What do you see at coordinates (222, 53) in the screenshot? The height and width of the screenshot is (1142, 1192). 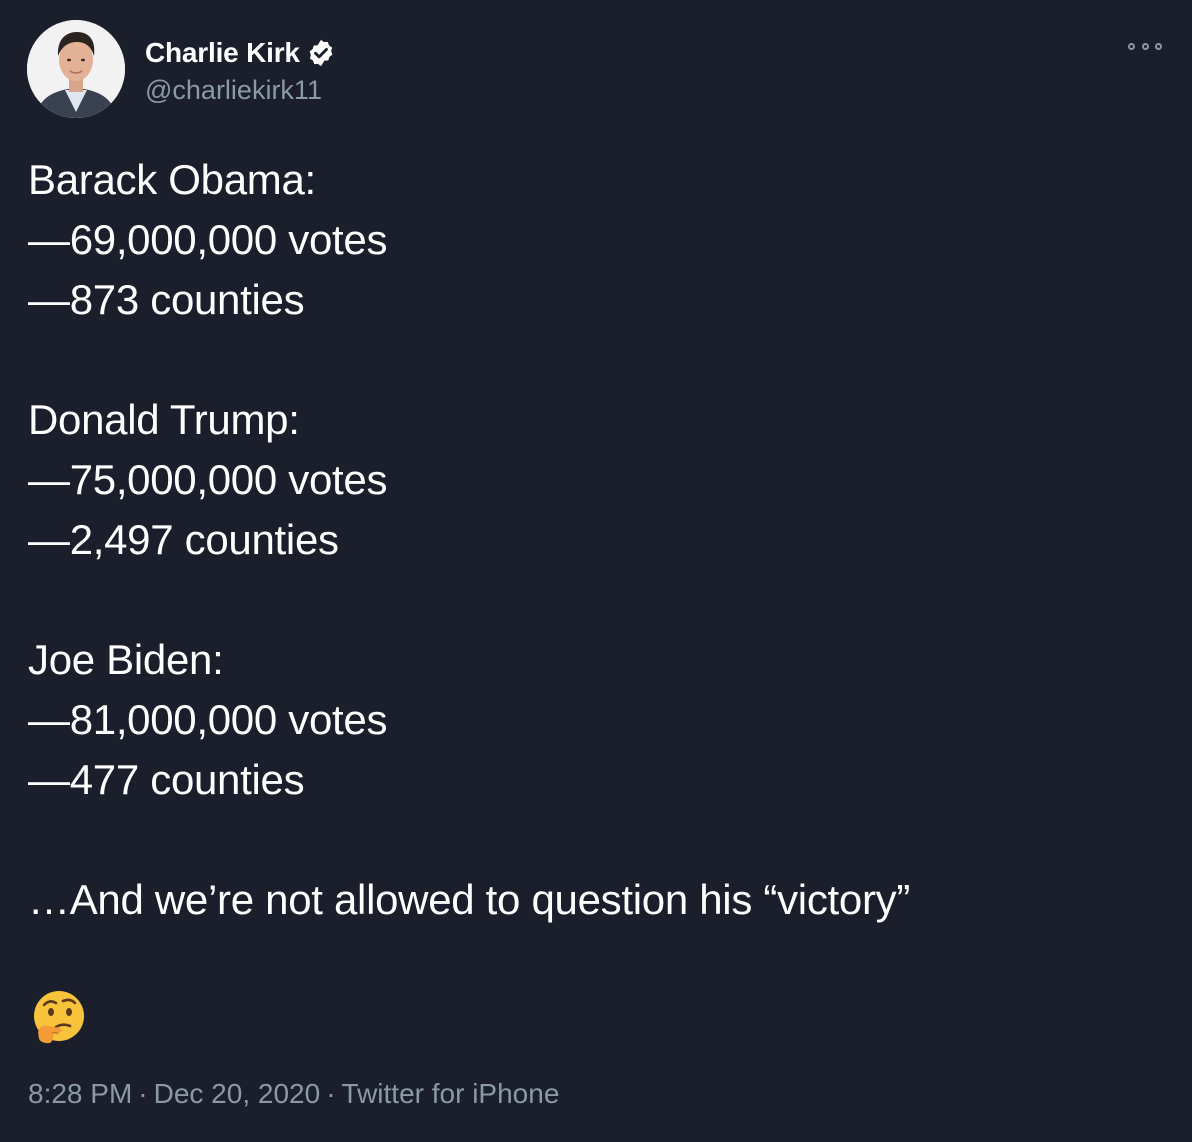 I see `display-name: Charlie Kirk` at bounding box center [222, 53].